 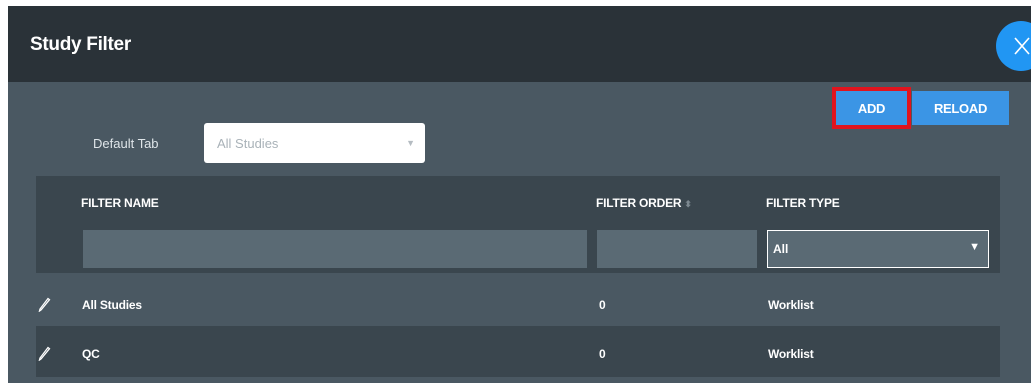 I want to click on column-header-filter-order-label: FILTER ORDER, so click(x=639, y=203).